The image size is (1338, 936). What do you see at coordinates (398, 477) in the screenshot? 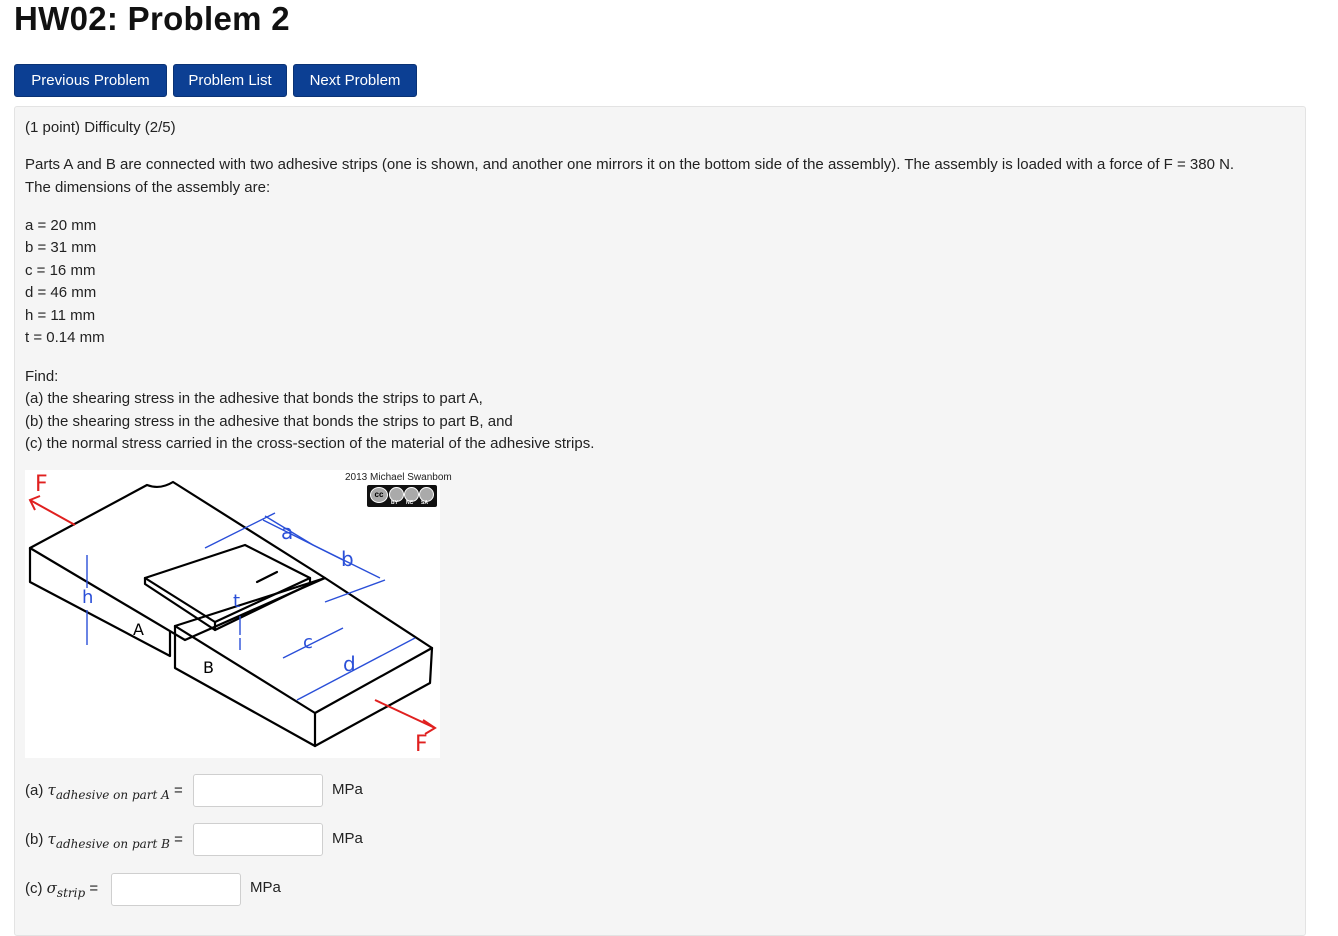
I see `figure-credit: 2013 Michael Swanbom` at bounding box center [398, 477].